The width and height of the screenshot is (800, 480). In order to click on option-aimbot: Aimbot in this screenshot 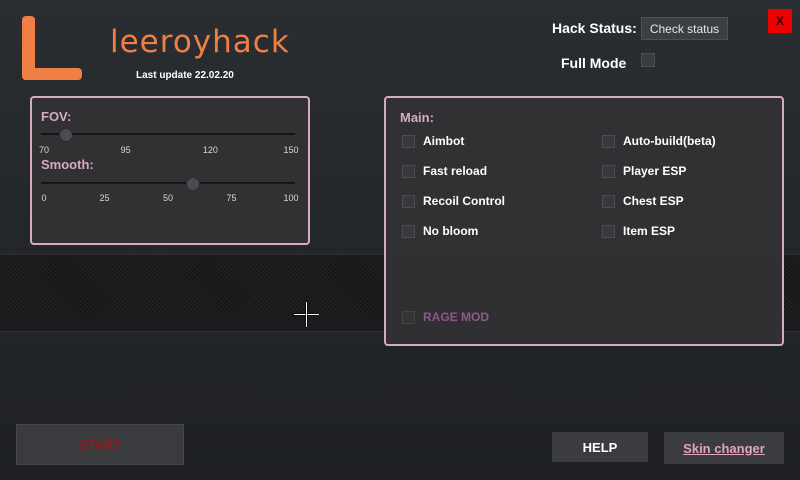, I will do `click(433, 141)`.